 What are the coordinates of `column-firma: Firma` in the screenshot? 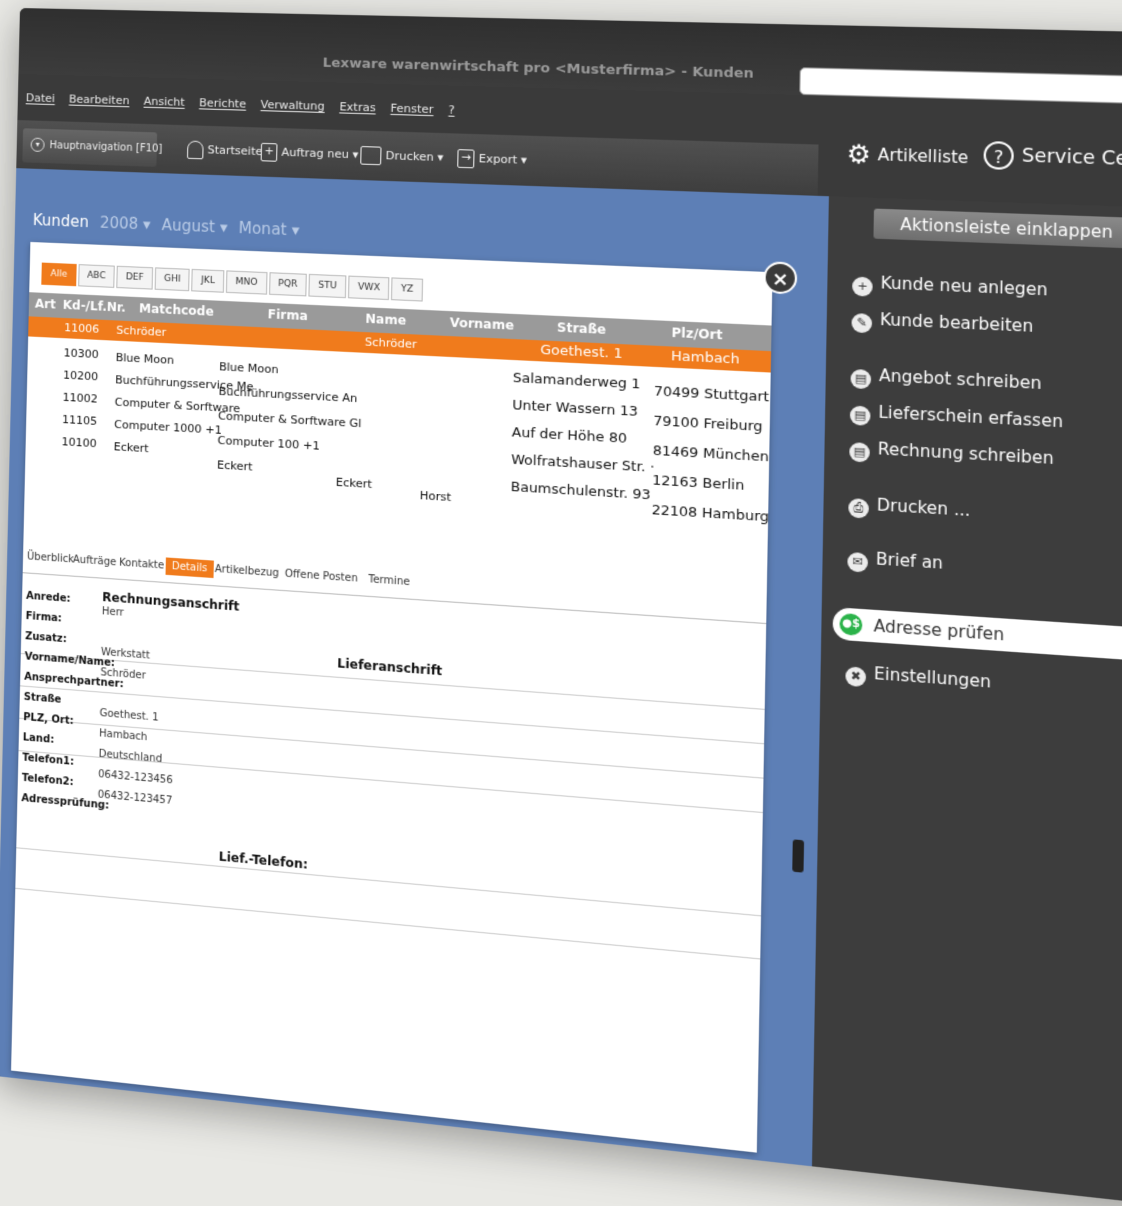 It's located at (287, 315).